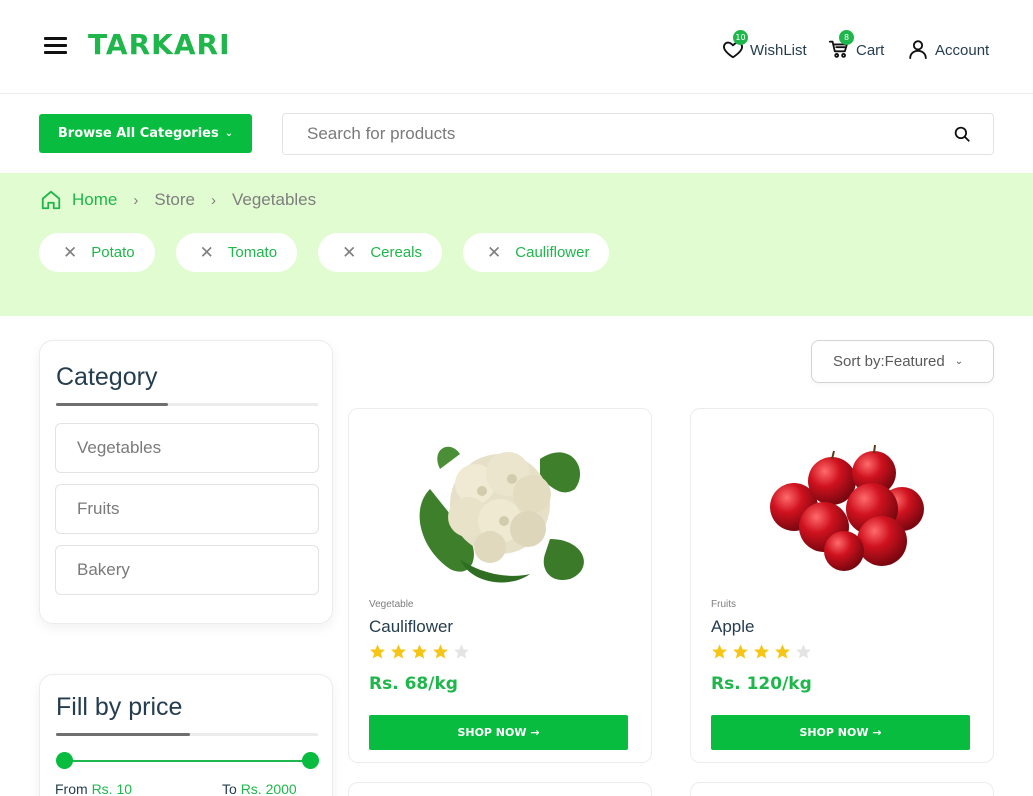 The image size is (1033, 796). I want to click on search-bar, so click(638, 134).